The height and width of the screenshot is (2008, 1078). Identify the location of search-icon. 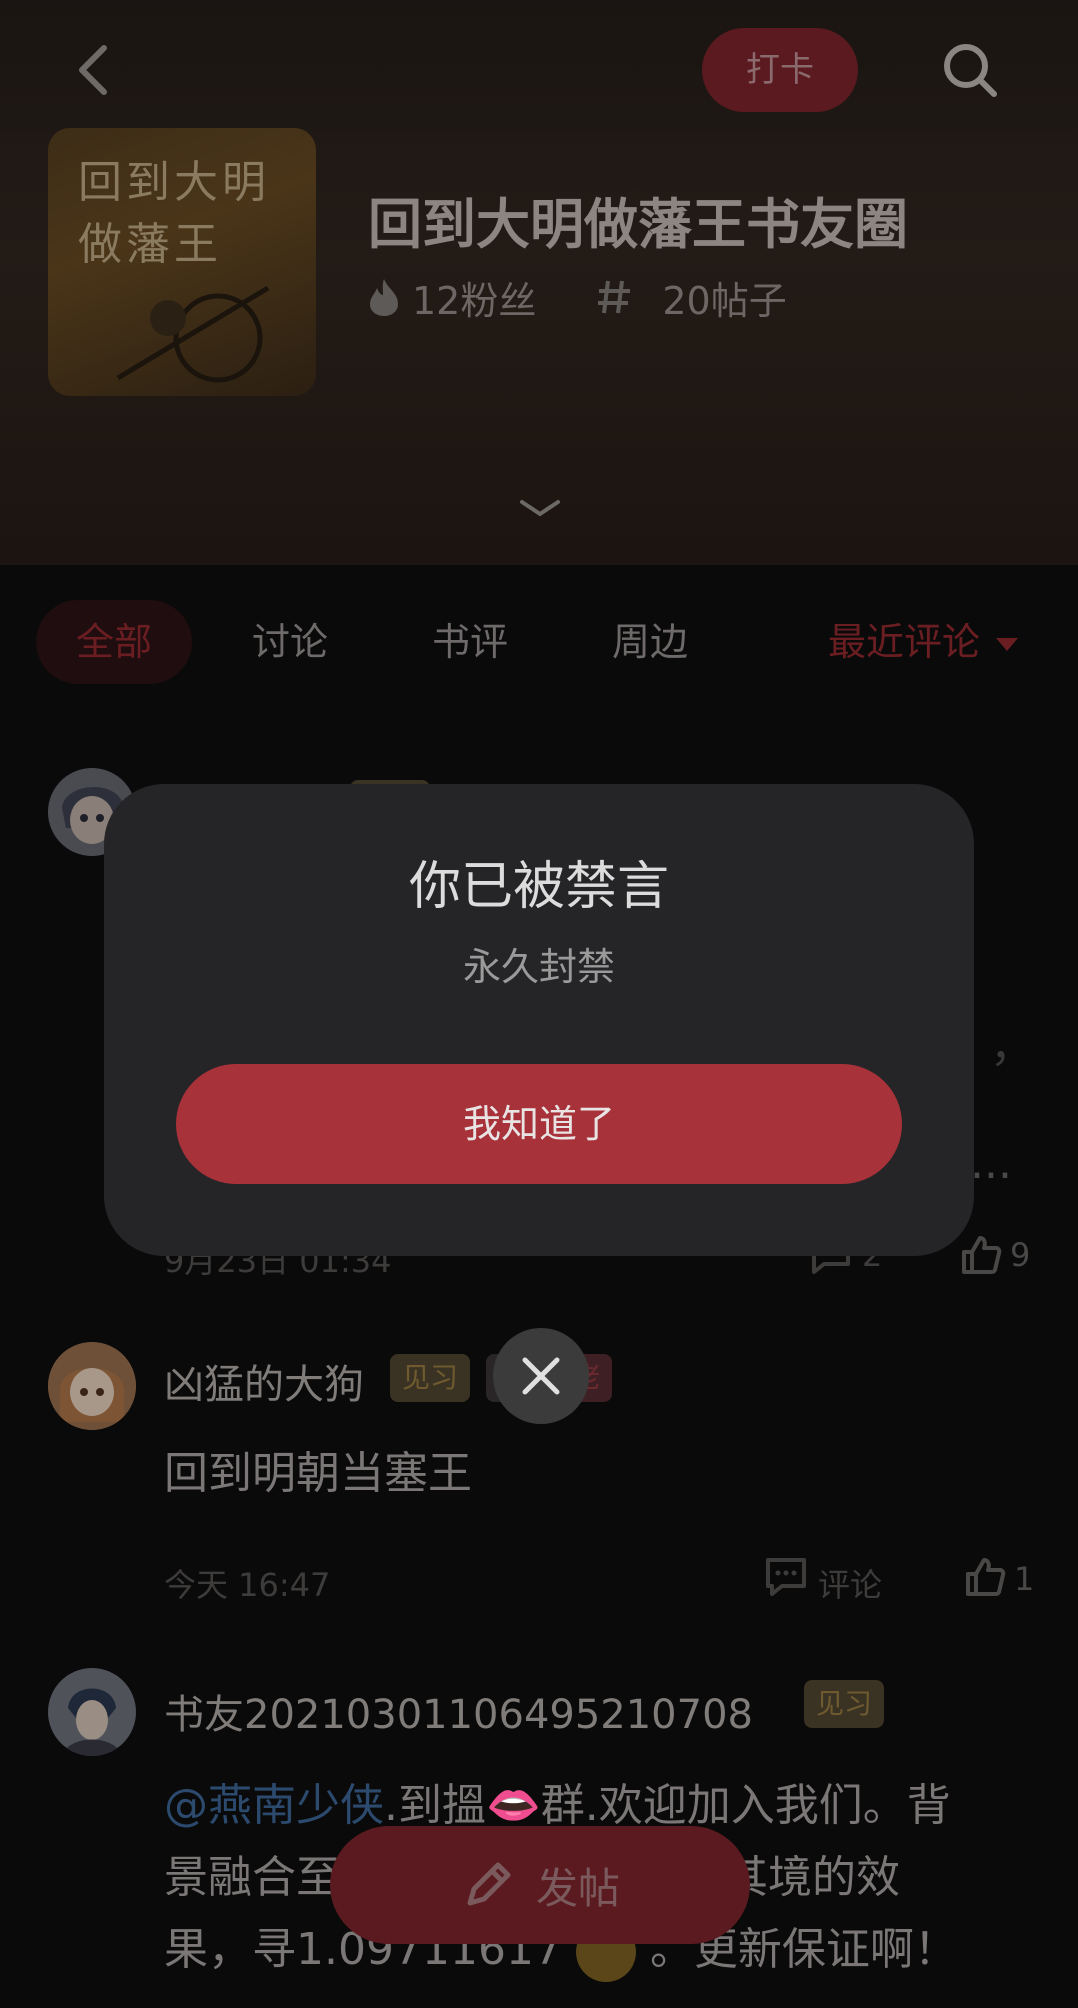
(970, 70).